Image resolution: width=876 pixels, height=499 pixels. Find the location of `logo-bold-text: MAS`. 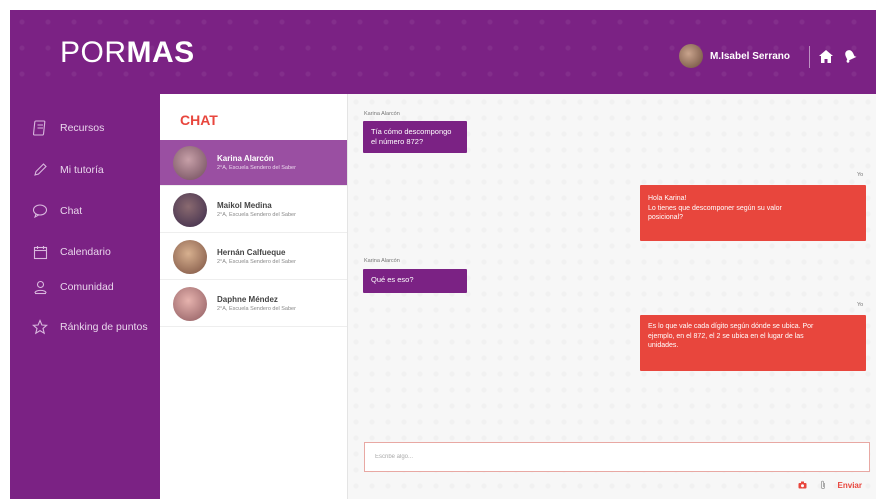

logo-bold-text: MAS is located at coordinates (160, 52).